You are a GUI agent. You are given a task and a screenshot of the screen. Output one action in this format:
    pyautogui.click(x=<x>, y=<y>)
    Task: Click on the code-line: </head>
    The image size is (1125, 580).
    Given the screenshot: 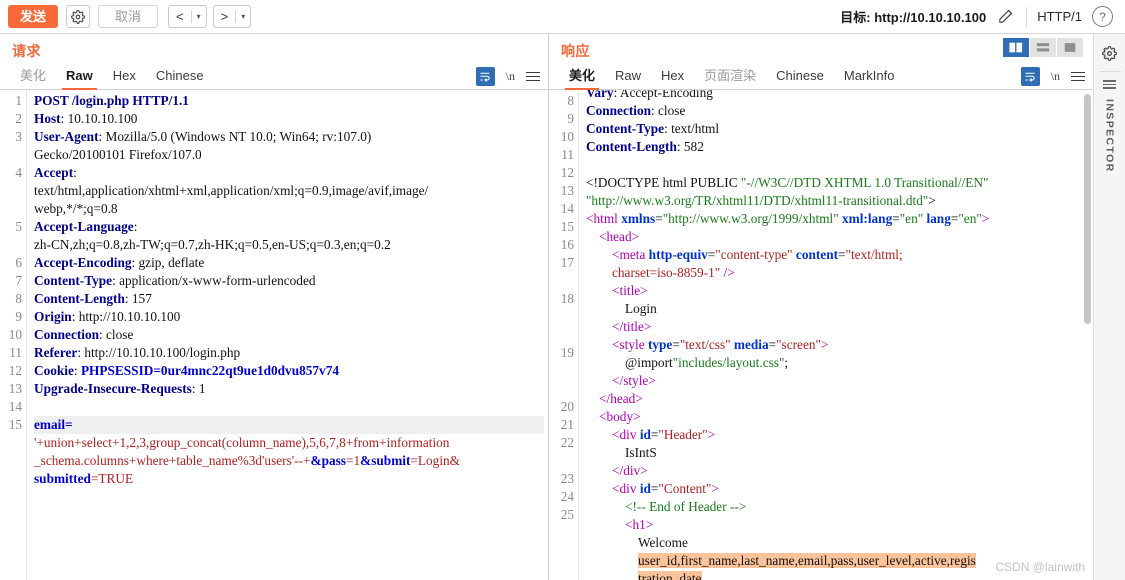 What is the action you would take?
    pyautogui.click(x=837, y=399)
    